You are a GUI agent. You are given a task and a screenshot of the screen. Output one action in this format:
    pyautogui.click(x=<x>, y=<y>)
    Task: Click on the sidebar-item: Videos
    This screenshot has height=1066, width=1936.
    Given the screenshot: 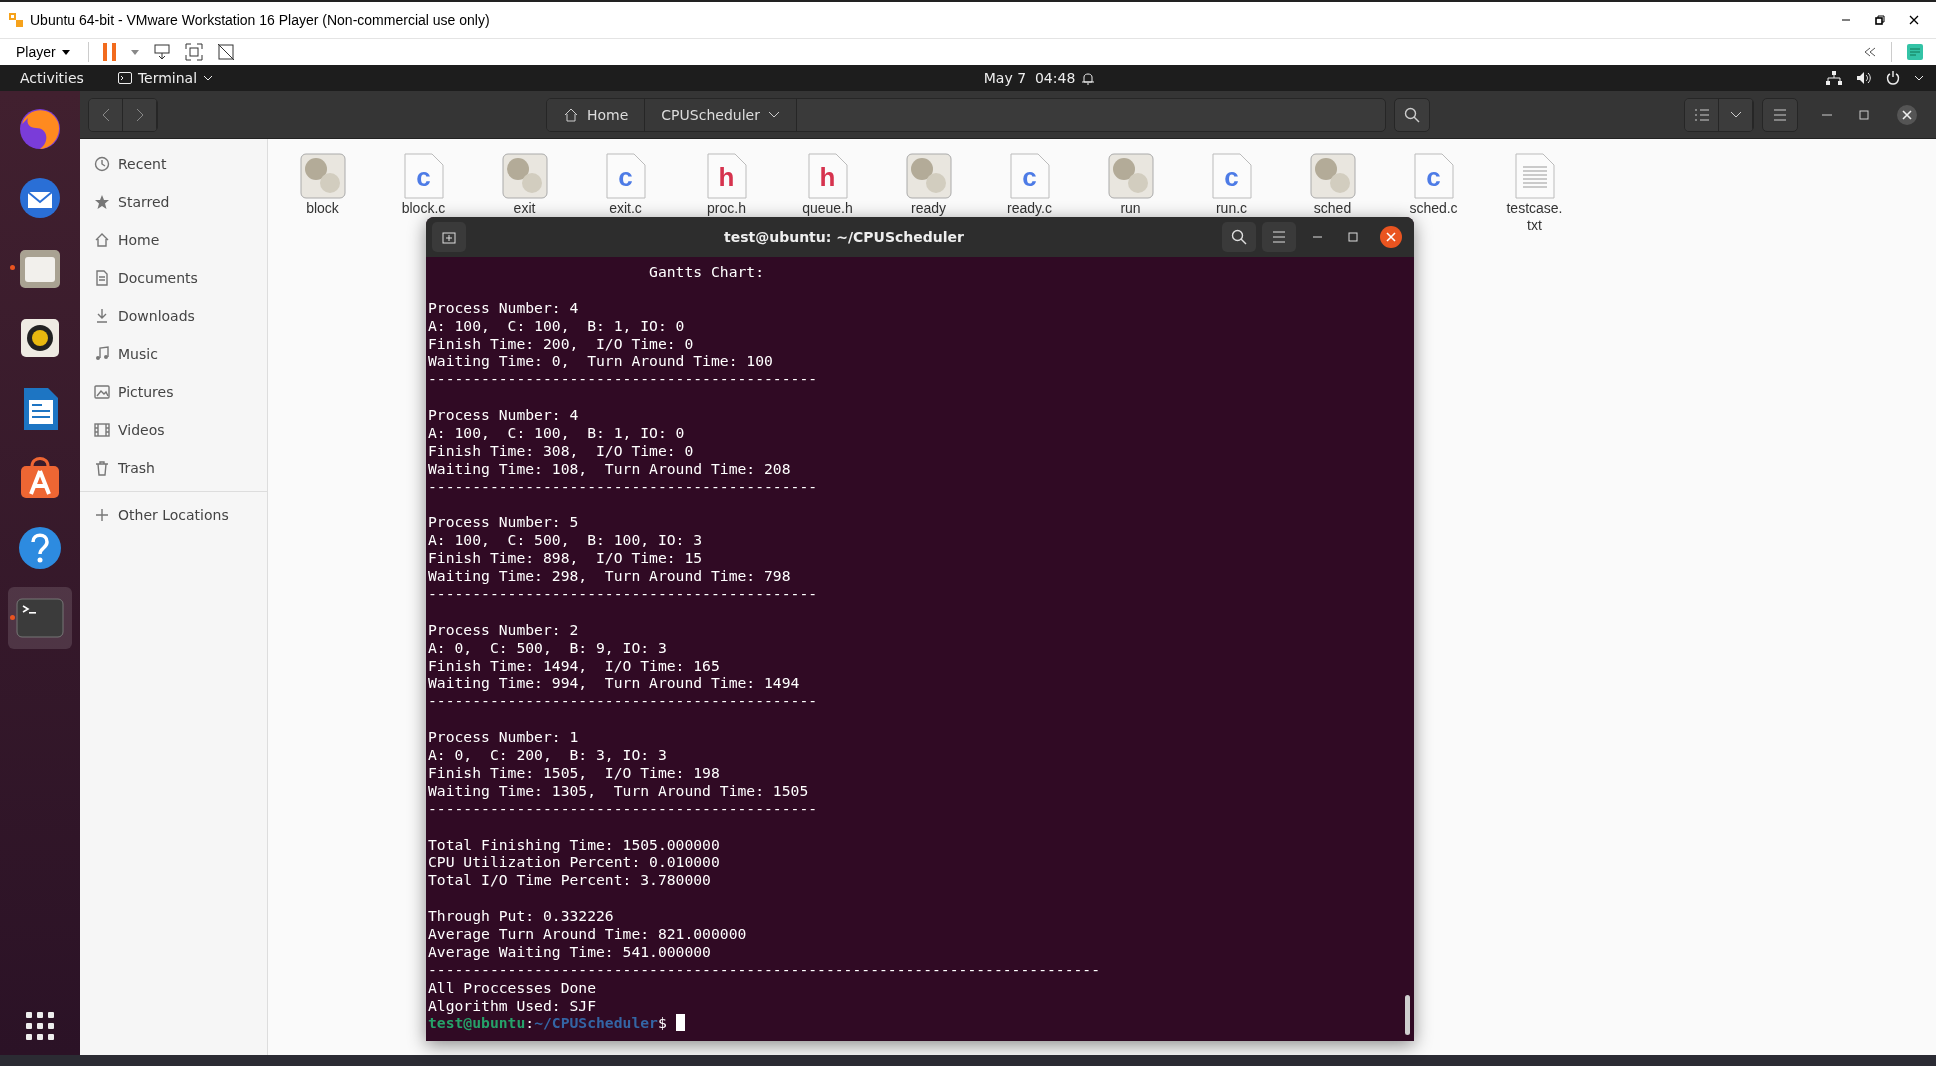 What is the action you would take?
    pyautogui.click(x=173, y=430)
    